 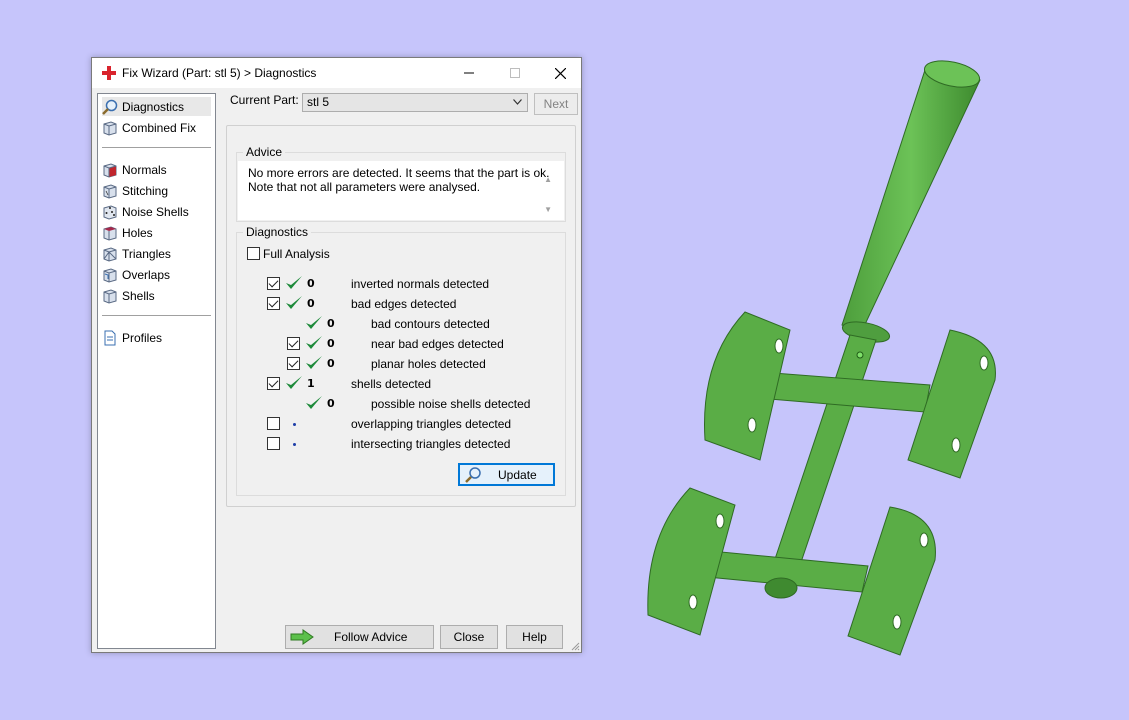 What do you see at coordinates (264, 152) in the screenshot?
I see `advice-title: Advice` at bounding box center [264, 152].